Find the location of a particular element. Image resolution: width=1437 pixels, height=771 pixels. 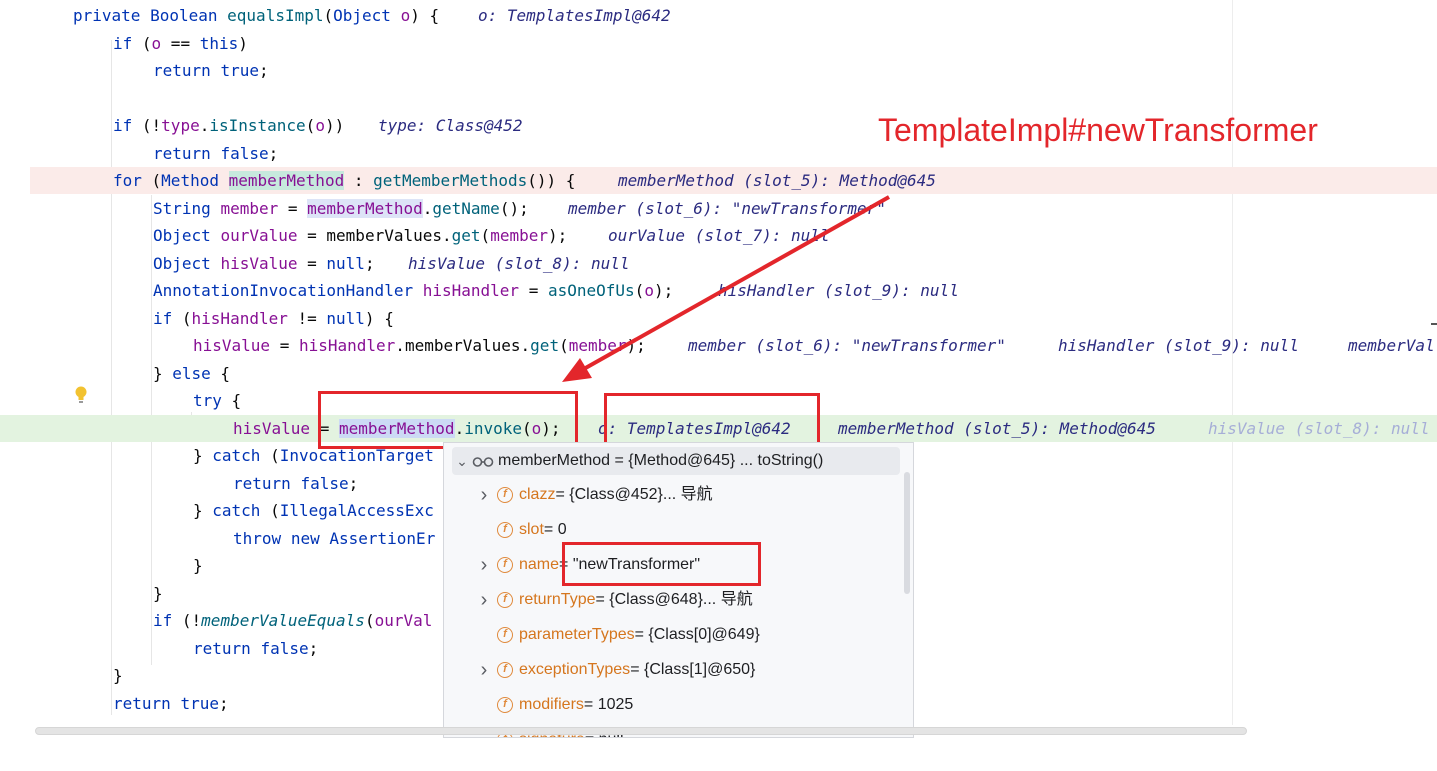

field-name: returnType is located at coordinates (557, 599).